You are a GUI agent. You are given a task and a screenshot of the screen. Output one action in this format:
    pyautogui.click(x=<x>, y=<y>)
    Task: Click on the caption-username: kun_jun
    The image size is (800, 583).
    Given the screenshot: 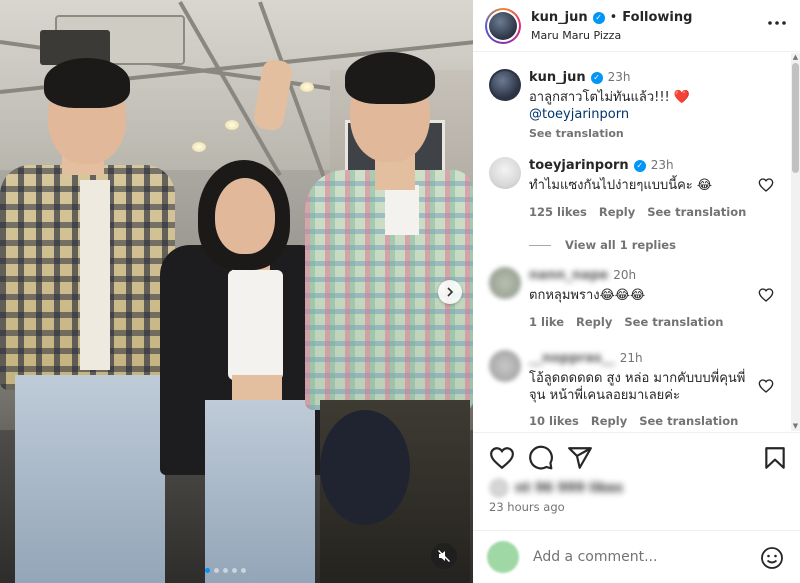 What is the action you would take?
    pyautogui.click(x=557, y=77)
    